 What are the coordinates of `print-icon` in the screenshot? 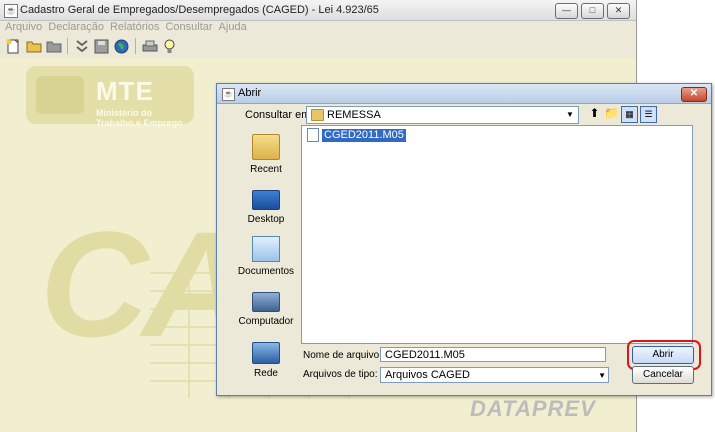 It's located at (149, 46).